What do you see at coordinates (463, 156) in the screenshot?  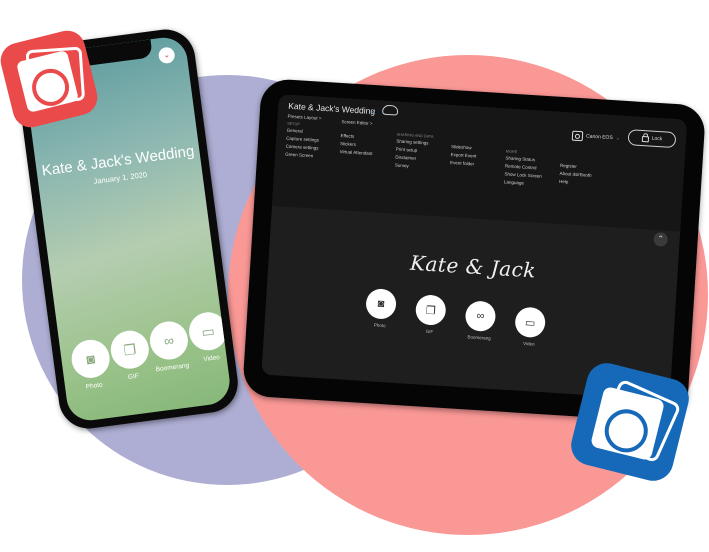 I see `menu-column-4: Slideshow Export Event Event folder` at bounding box center [463, 156].